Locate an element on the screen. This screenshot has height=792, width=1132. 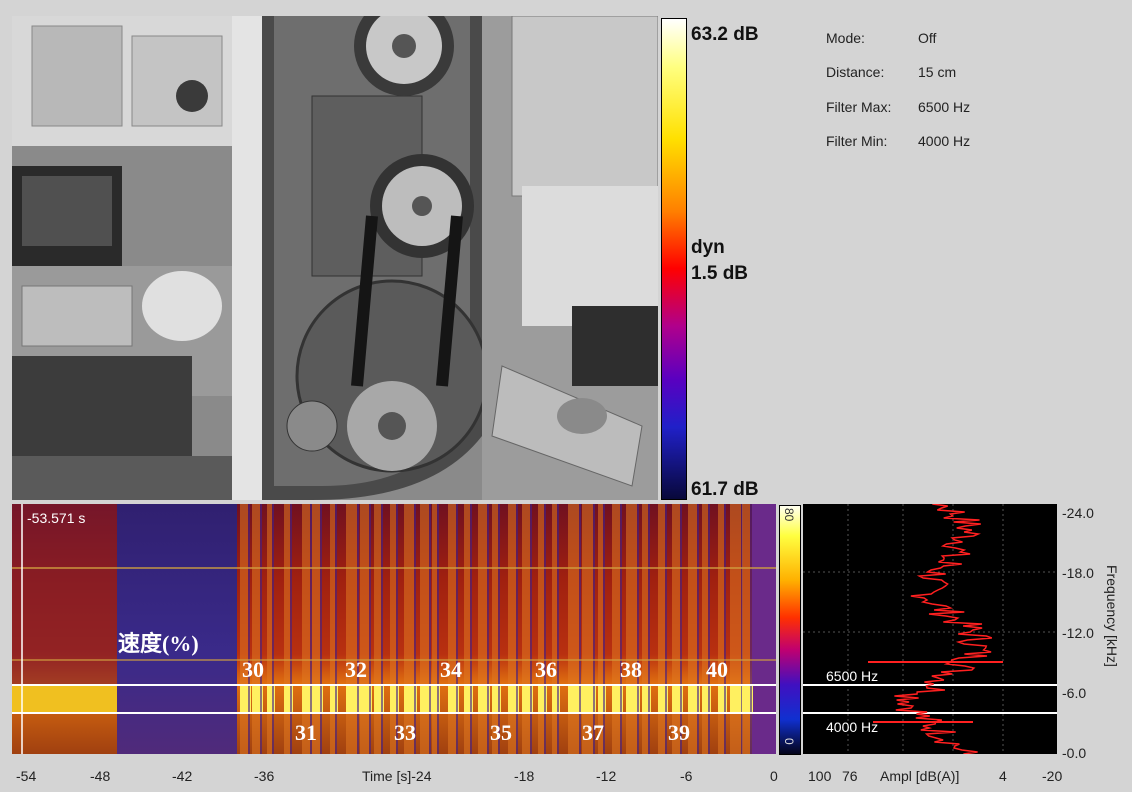
speed-label: 31 is located at coordinates (306, 732).